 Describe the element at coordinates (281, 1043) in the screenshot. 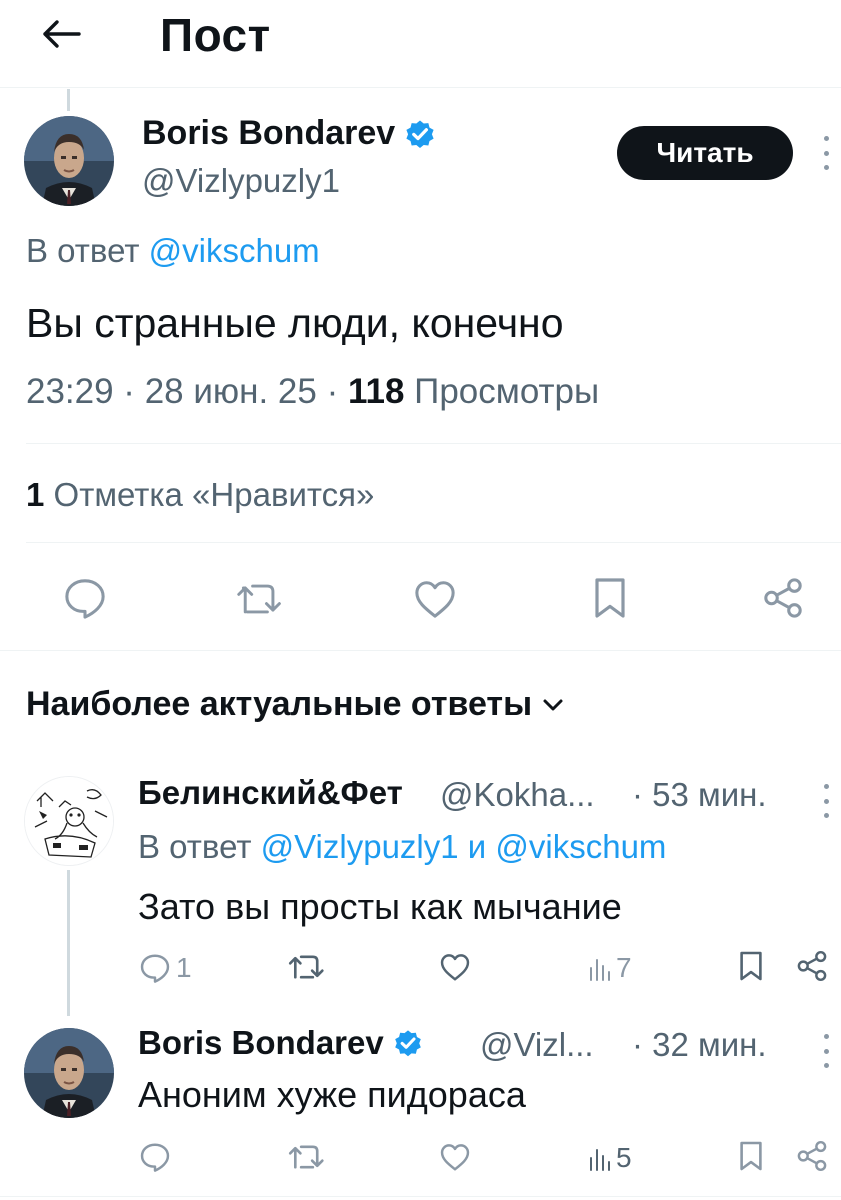

I see `reply-author-name: Boris Bondarev` at that location.